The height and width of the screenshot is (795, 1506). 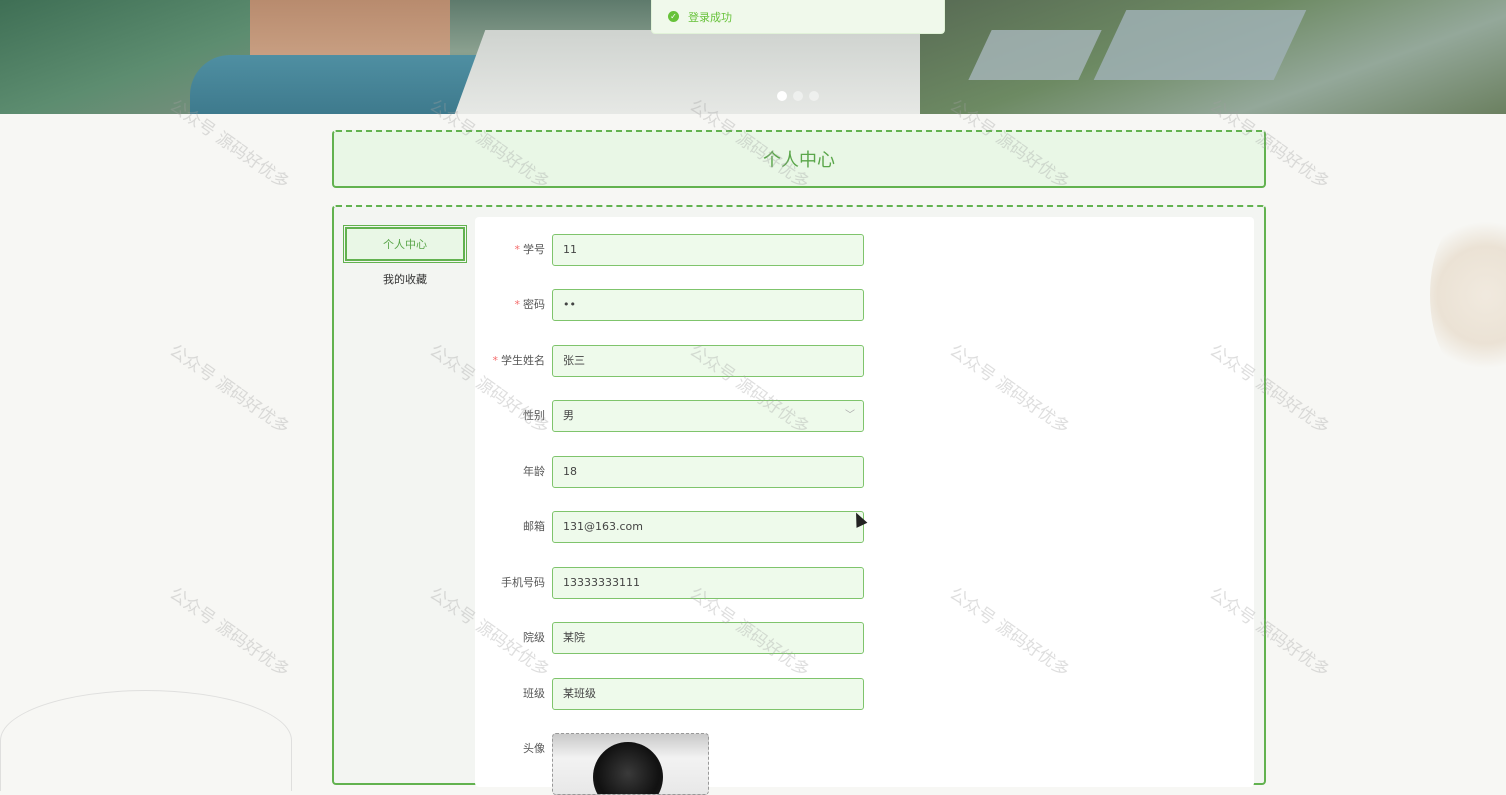 What do you see at coordinates (708, 472) in the screenshot?
I see `age-input: 18` at bounding box center [708, 472].